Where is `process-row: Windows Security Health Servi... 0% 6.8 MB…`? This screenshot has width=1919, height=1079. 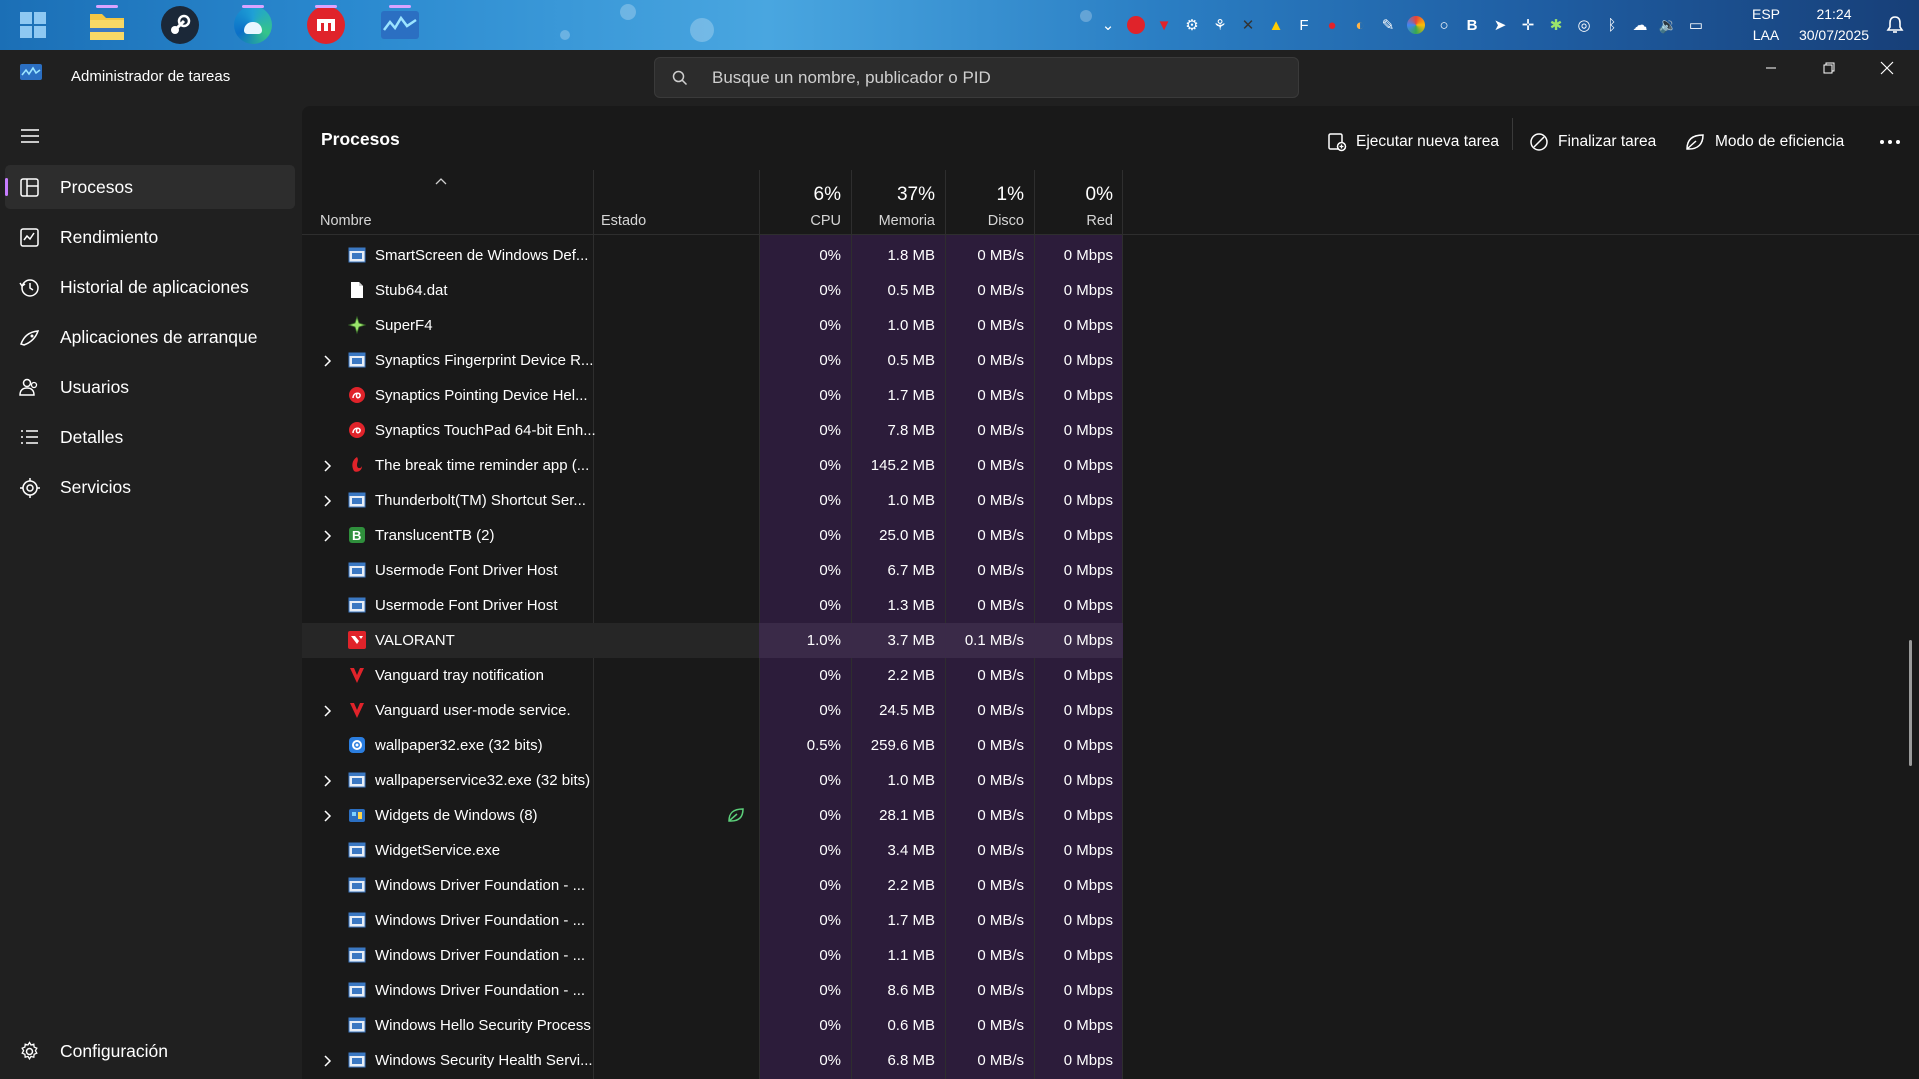 process-row: Windows Security Health Servi... 0% 6.8 MB… is located at coordinates (712, 1060).